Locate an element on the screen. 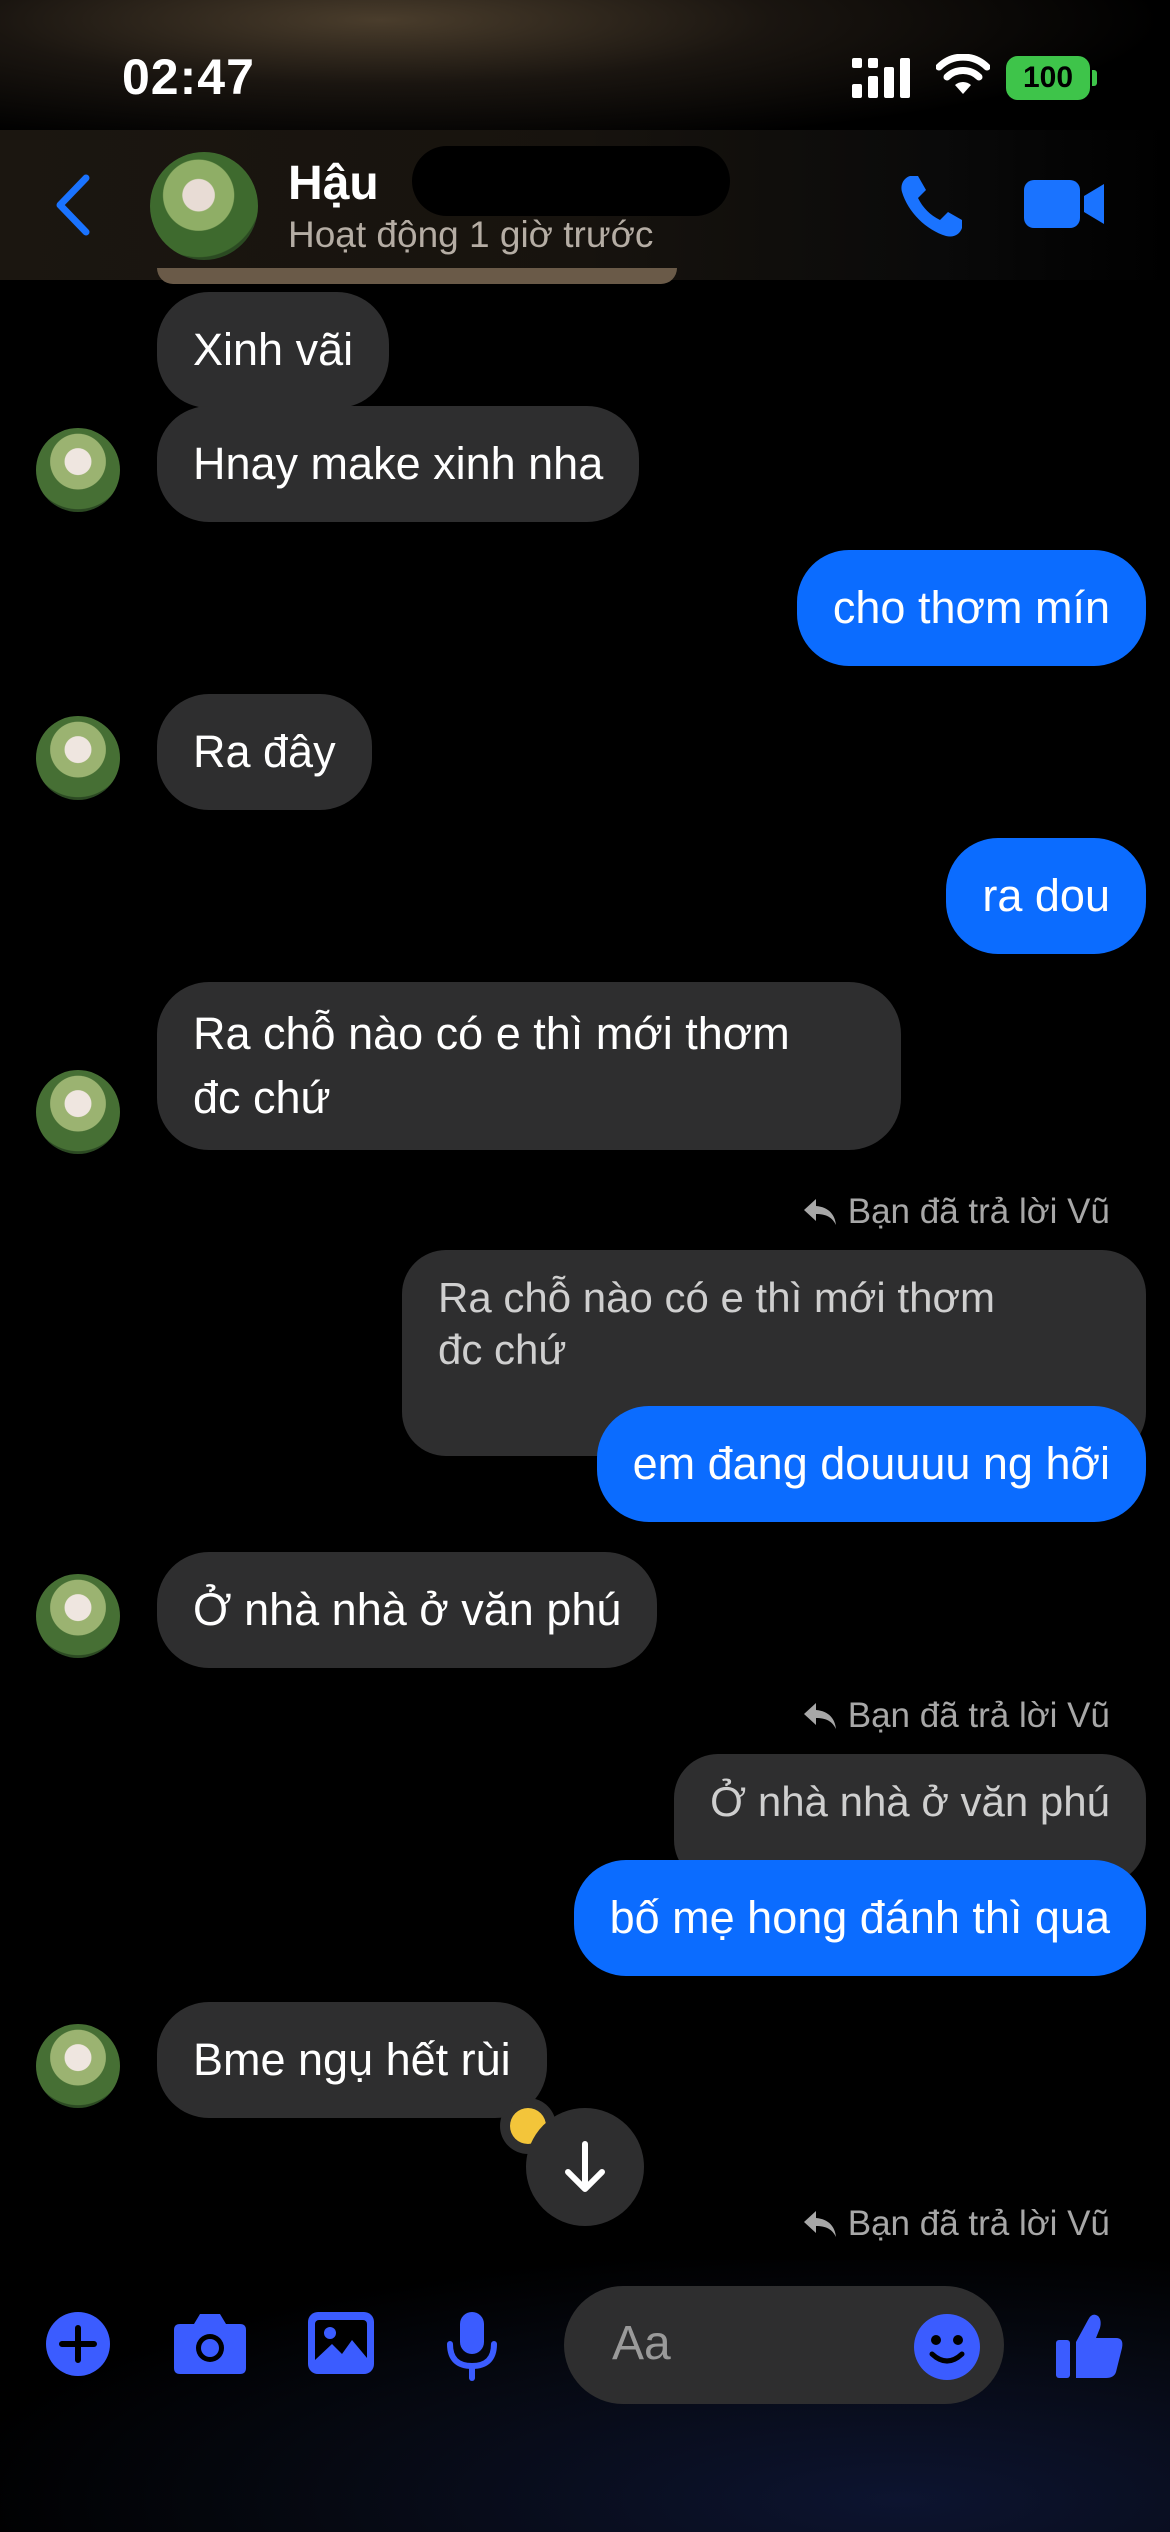  photo-gallery-button is located at coordinates (341, 2343).